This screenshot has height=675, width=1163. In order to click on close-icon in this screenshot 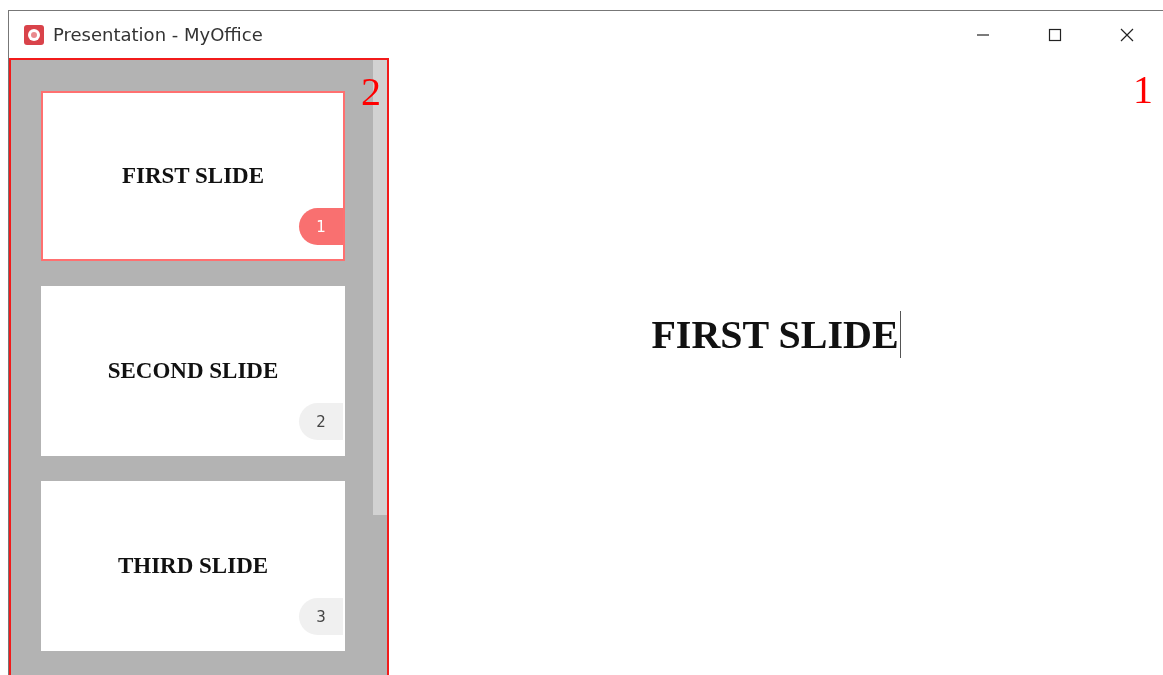, I will do `click(1127, 34)`.